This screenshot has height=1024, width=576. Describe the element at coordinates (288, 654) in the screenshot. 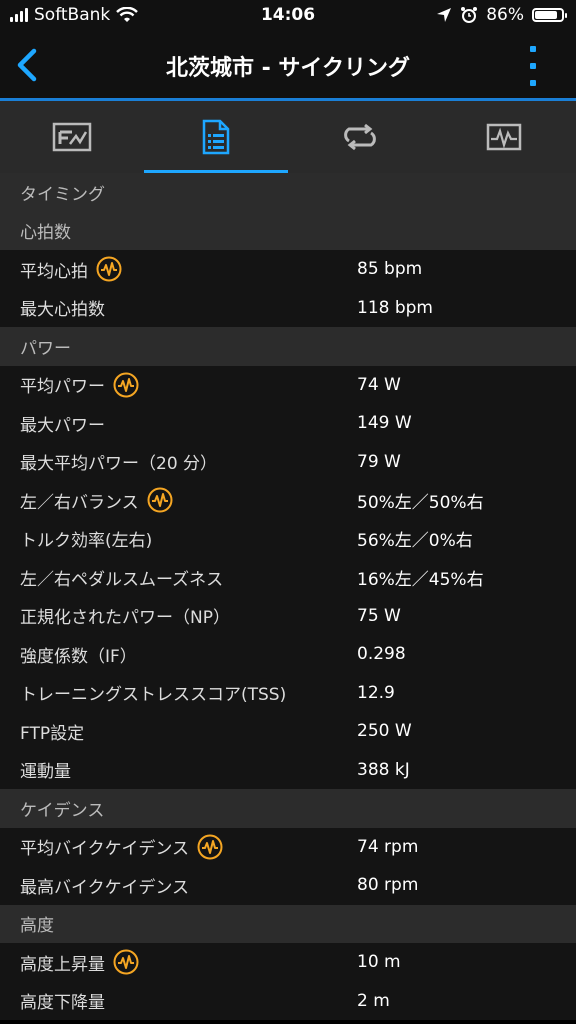

I see `list-item: 強度係数（IF） 0.298` at that location.